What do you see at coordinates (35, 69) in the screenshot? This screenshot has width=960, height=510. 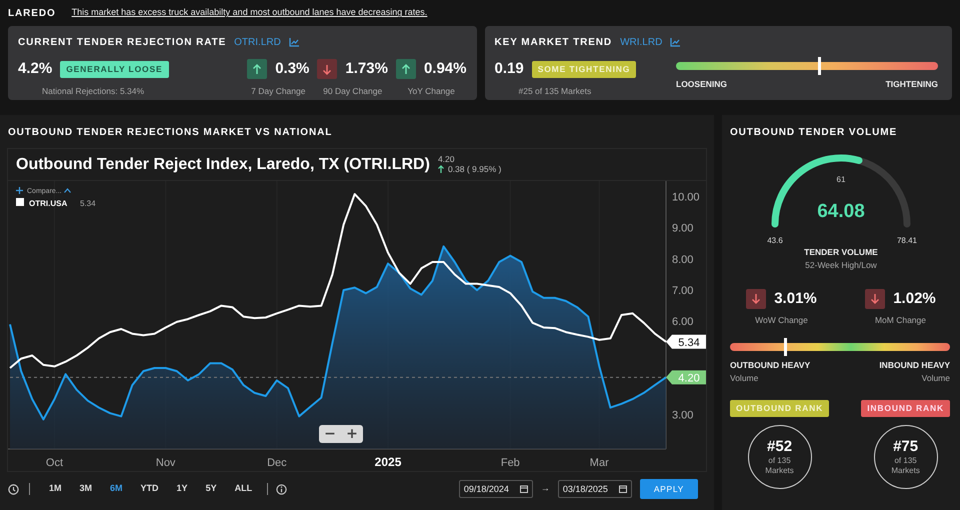 I see `rate-value: 4.2%` at bounding box center [35, 69].